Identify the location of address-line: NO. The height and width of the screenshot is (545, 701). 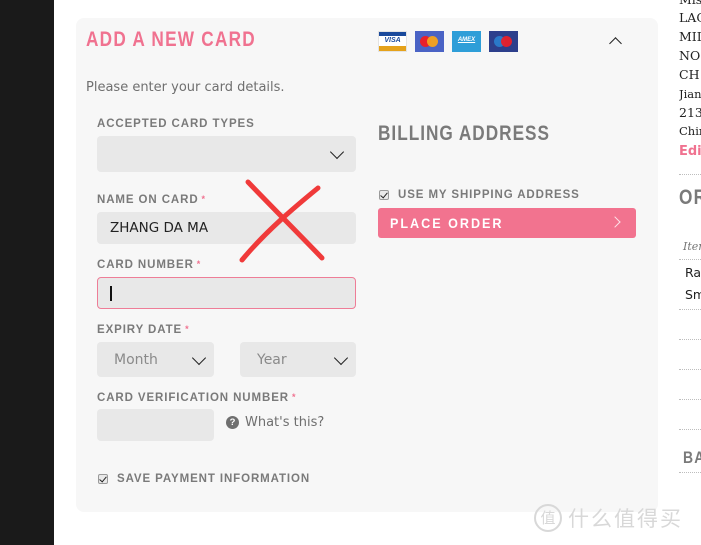
(690, 55).